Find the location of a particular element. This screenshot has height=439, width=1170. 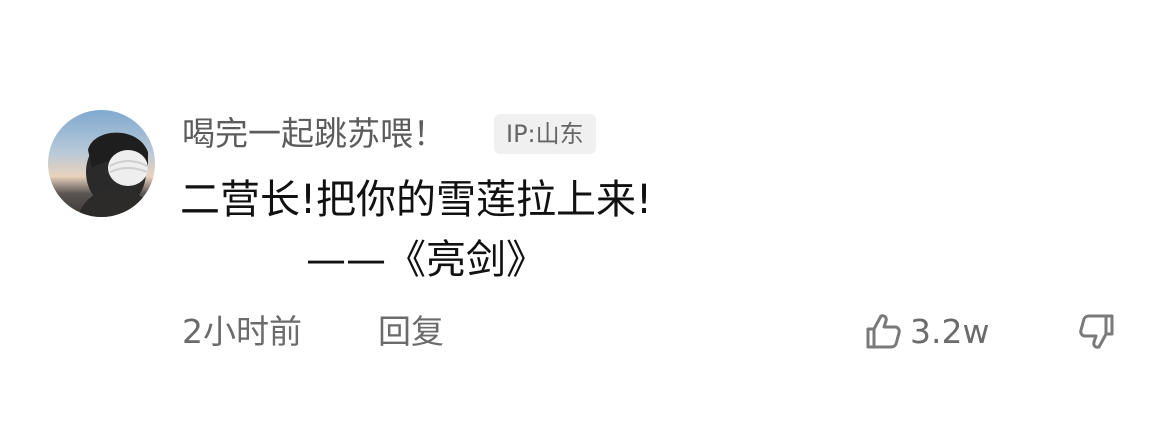

avatar-image is located at coordinates (116, 174).